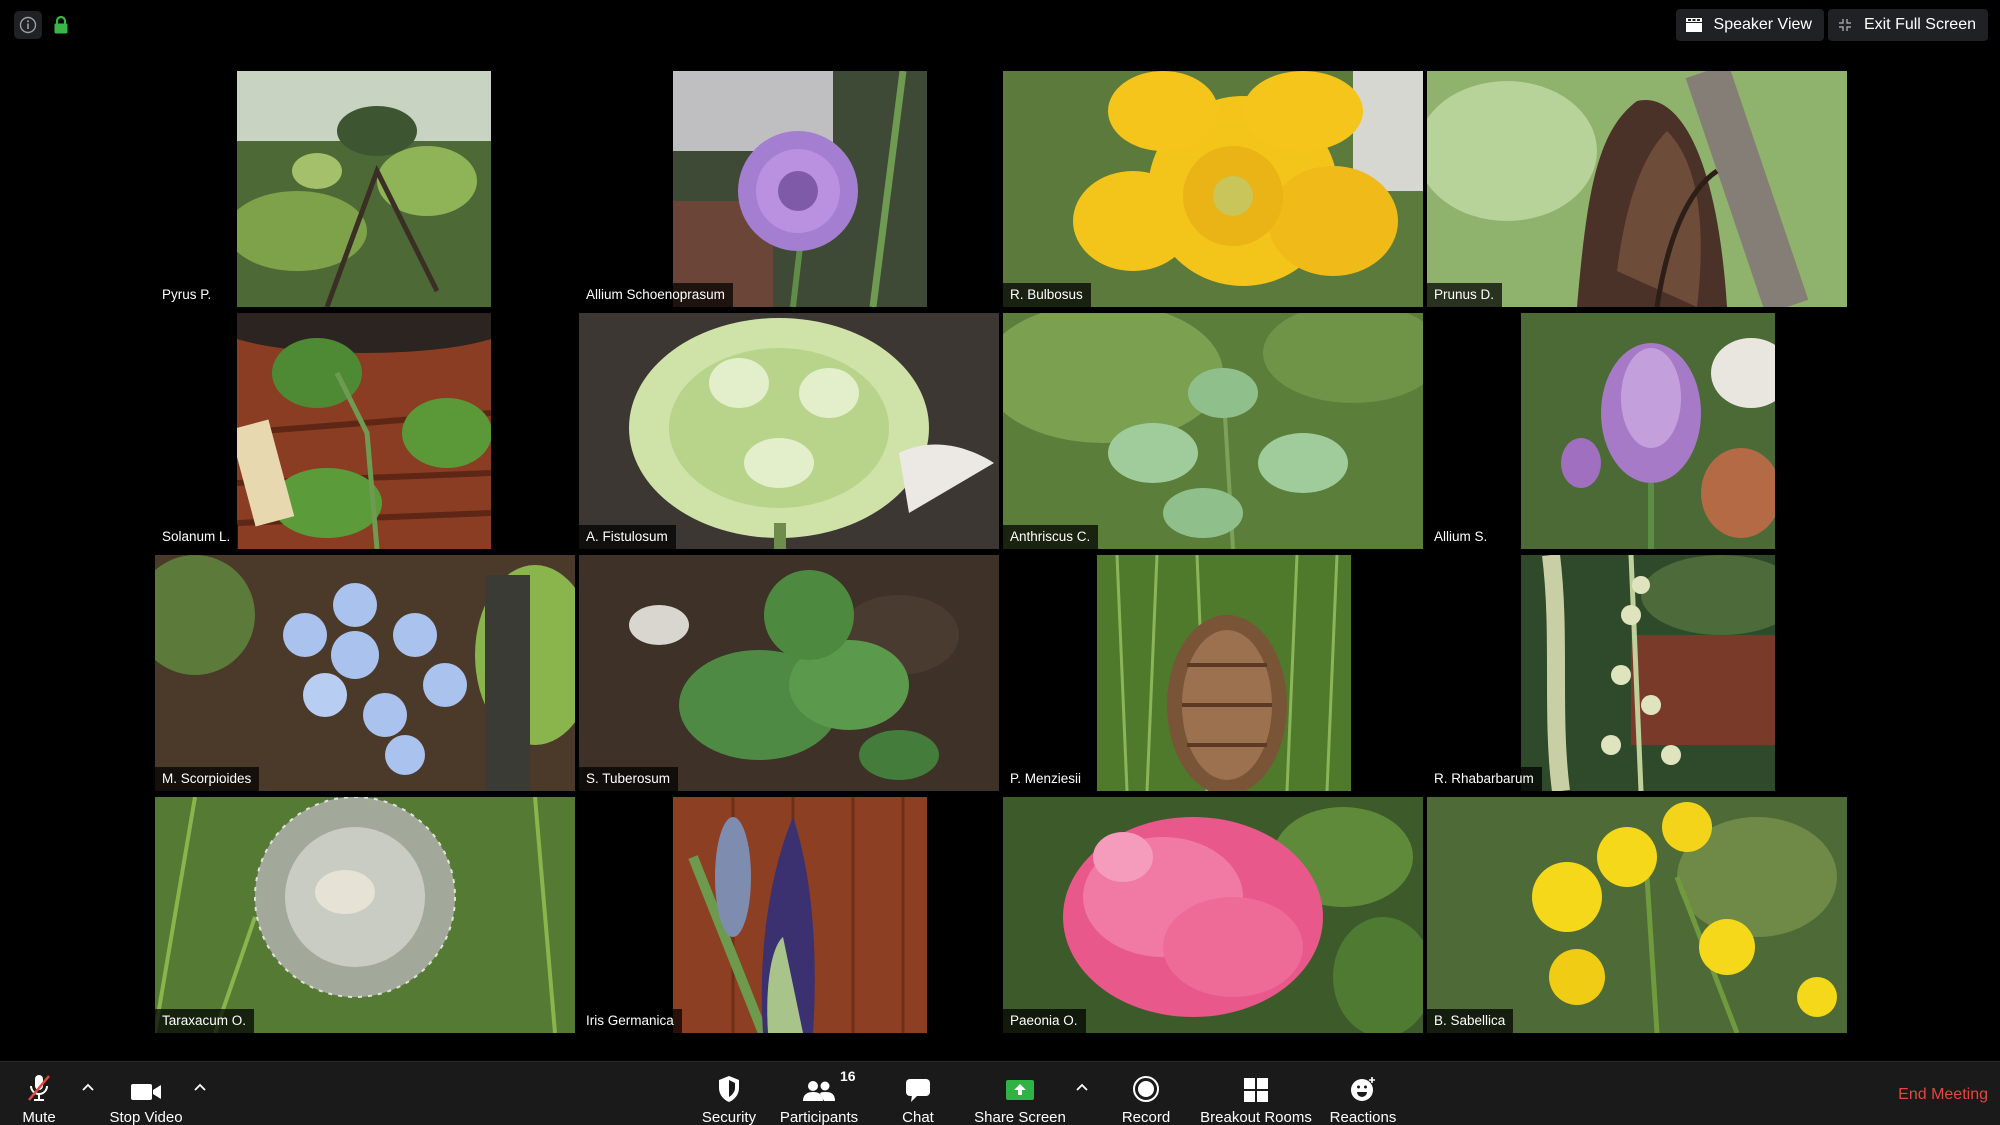 The image size is (2000, 1125). Describe the element at coordinates (918, 1117) in the screenshot. I see `chat-label: Chat` at that location.